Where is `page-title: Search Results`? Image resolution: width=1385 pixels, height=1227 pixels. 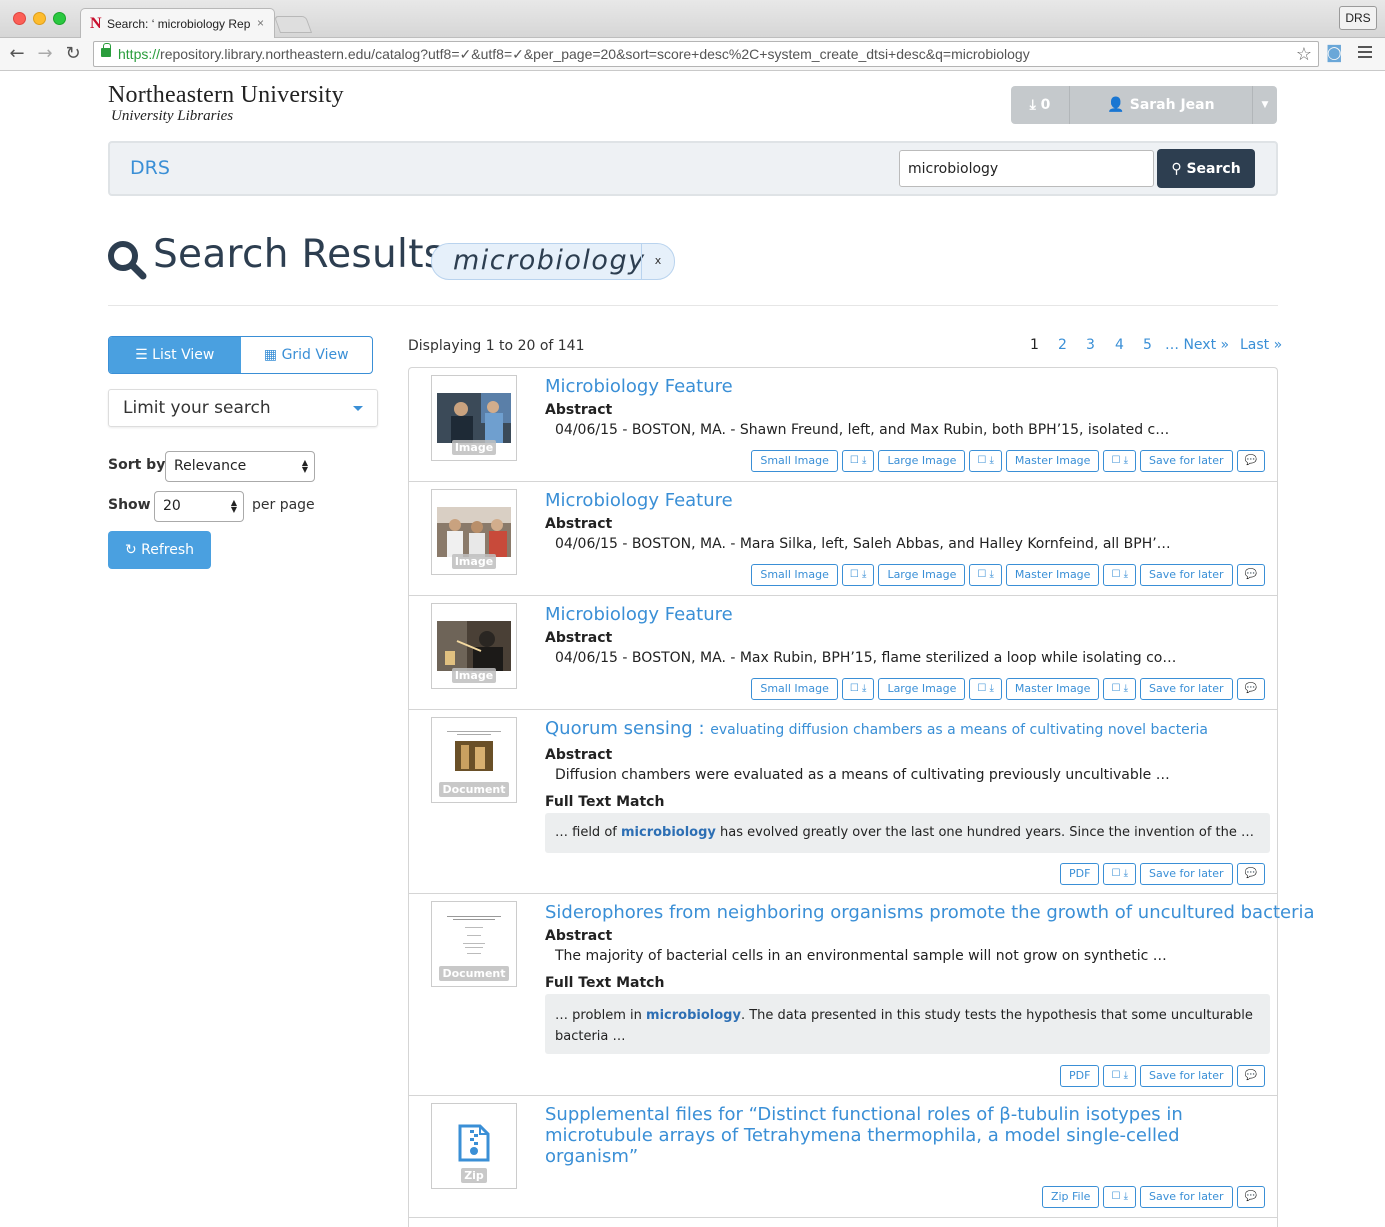 page-title: Search Results is located at coordinates (299, 254).